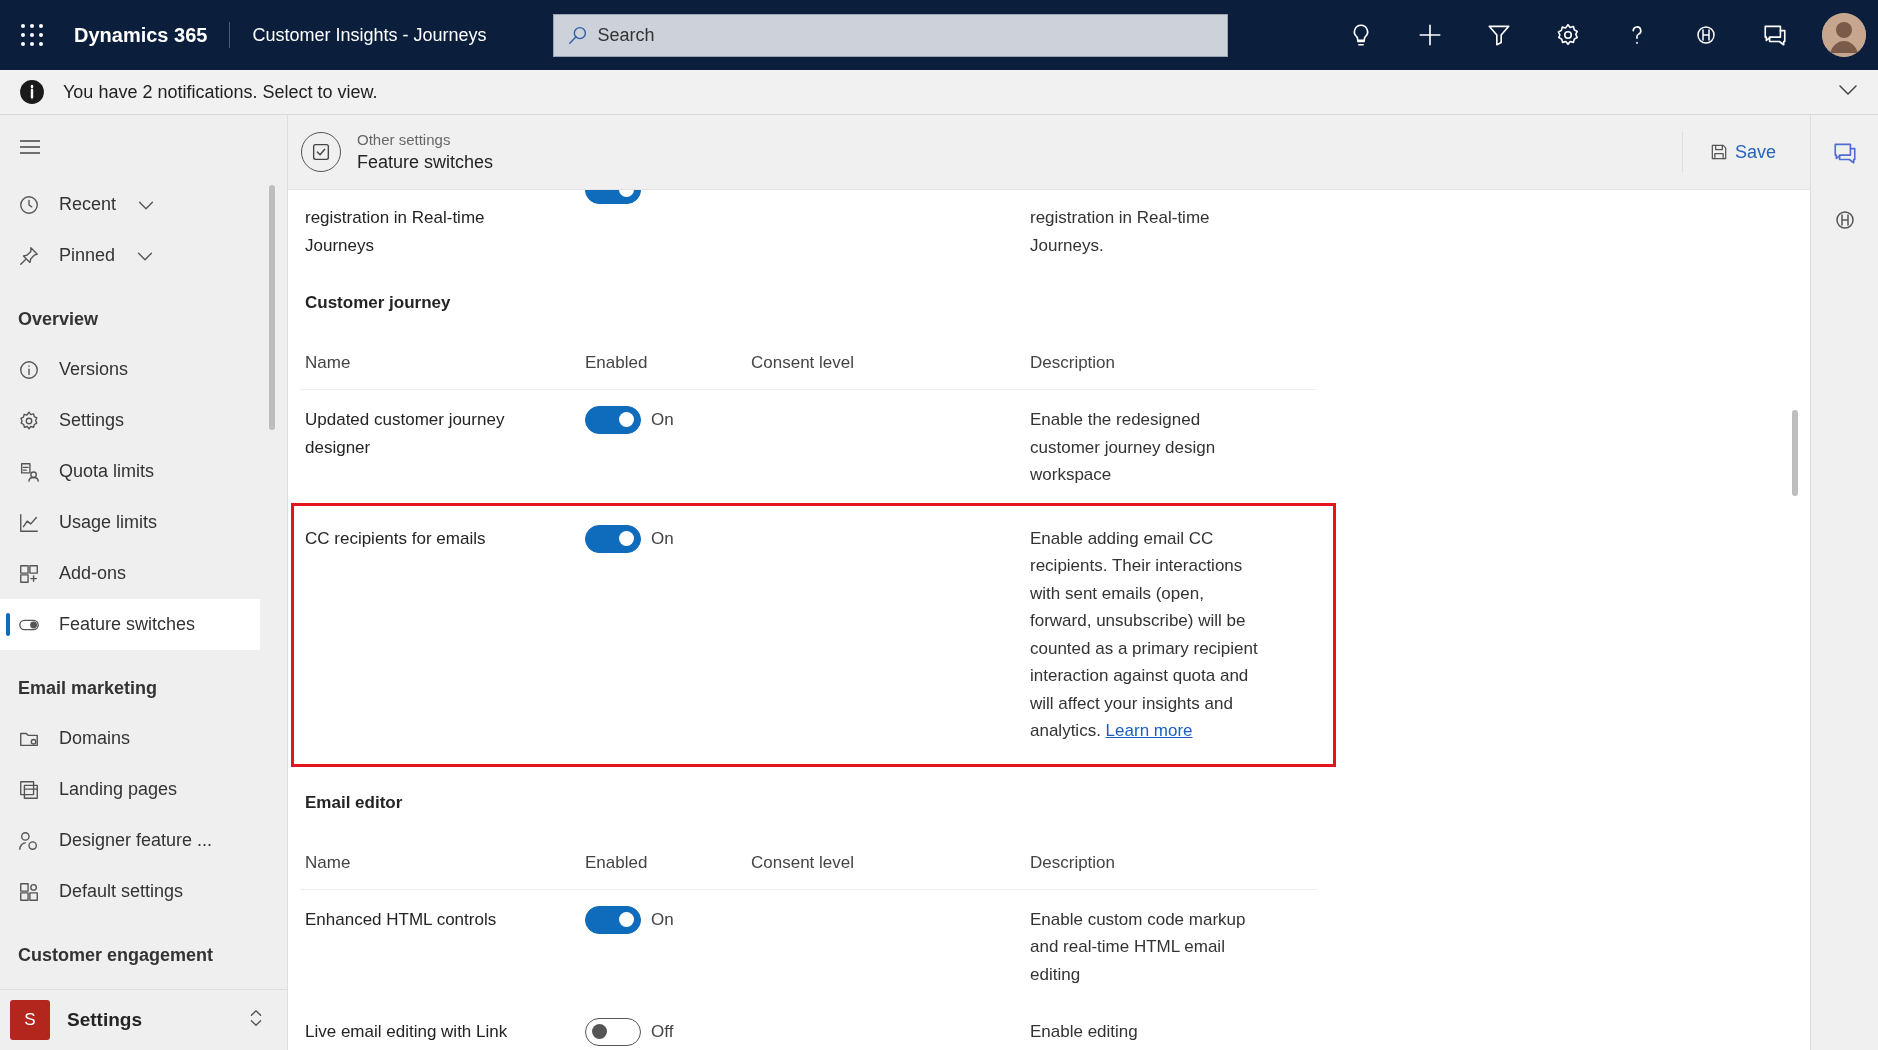 This screenshot has height=1050, width=1878. I want to click on learn-more-link: Learn more, so click(1149, 730).